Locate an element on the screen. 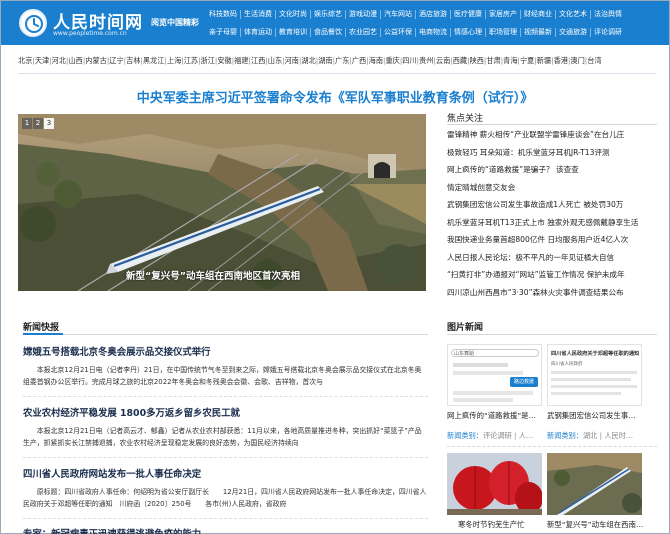  slider-pager: 123 is located at coordinates (38, 123).